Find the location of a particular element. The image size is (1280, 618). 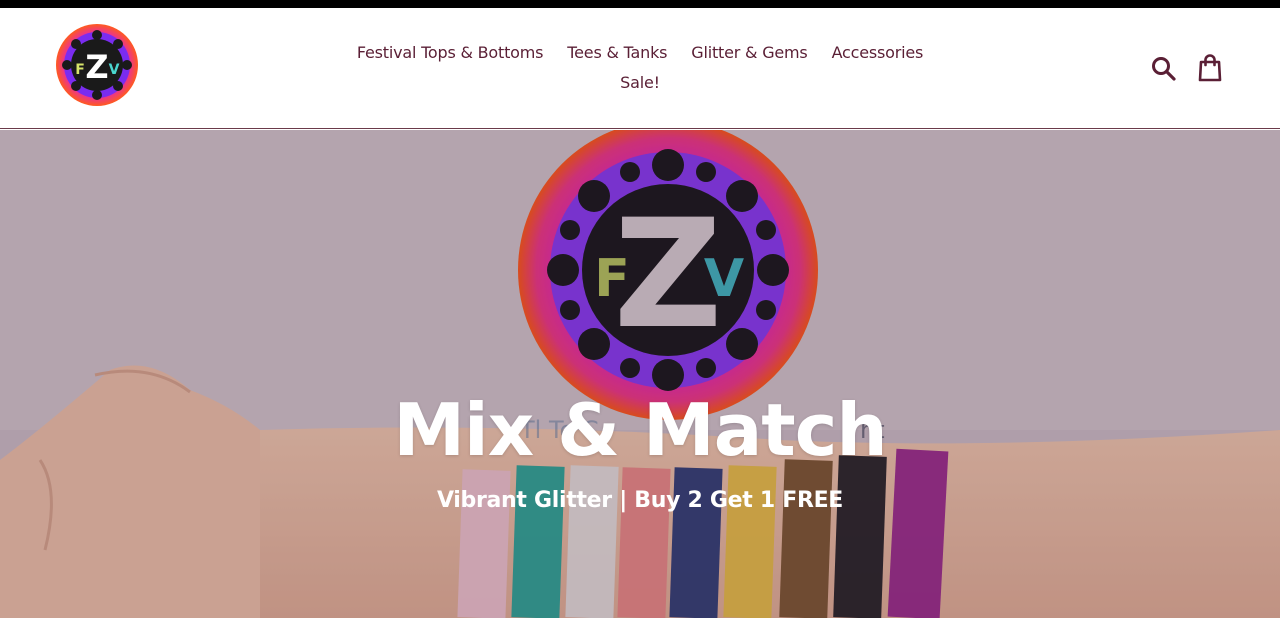

nav-accessories: Accessories is located at coordinates (878, 53).